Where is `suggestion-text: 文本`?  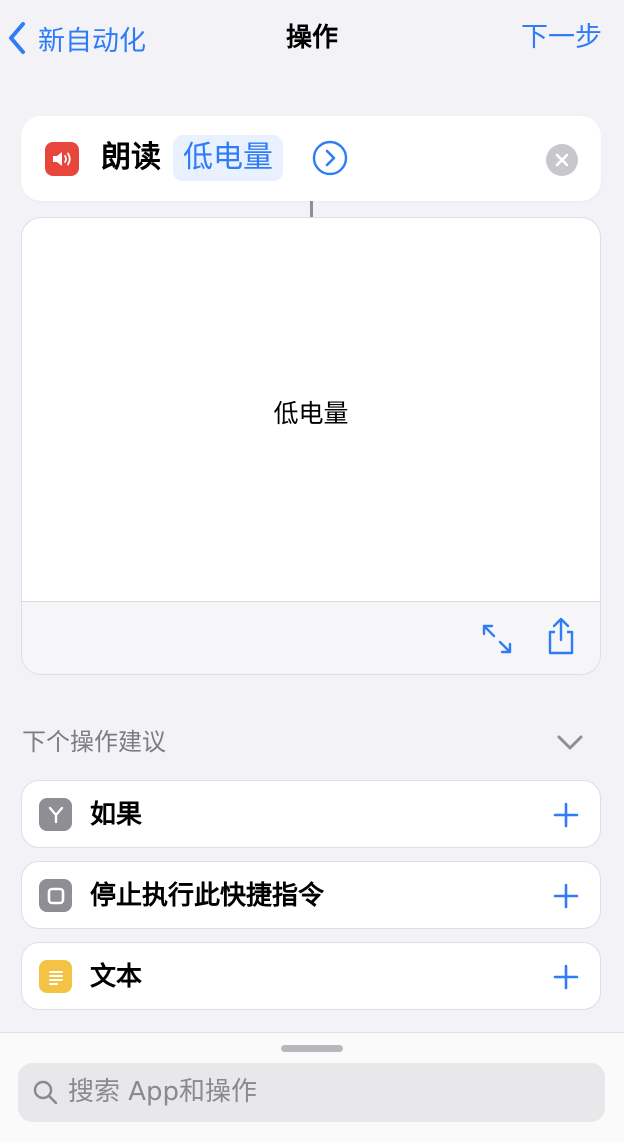
suggestion-text: 文本 is located at coordinates (311, 976).